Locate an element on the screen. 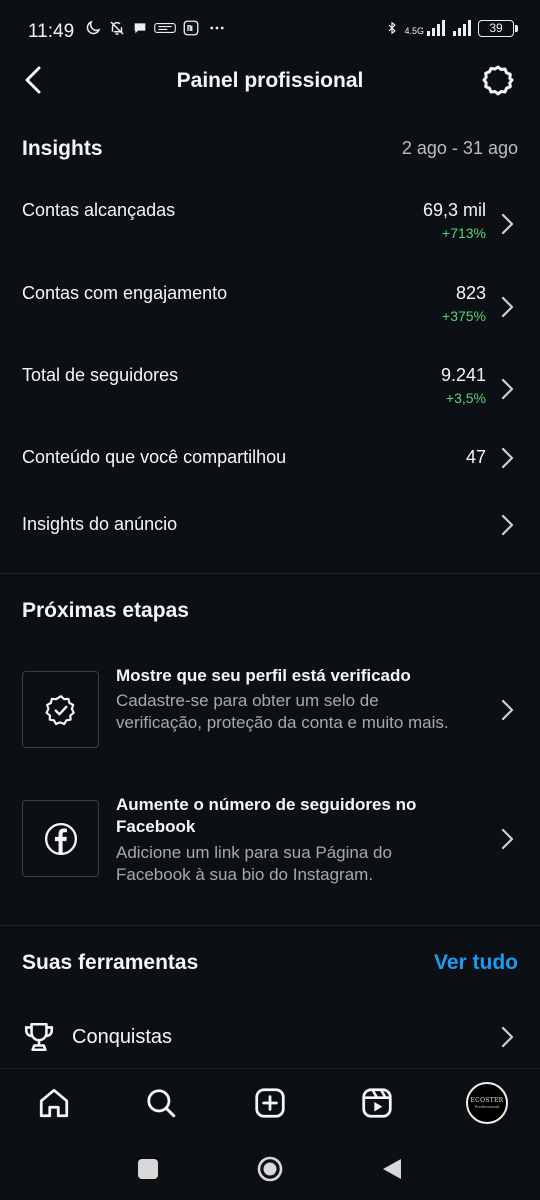 The width and height of the screenshot is (540, 1200). more-icon is located at coordinates (217, 28).